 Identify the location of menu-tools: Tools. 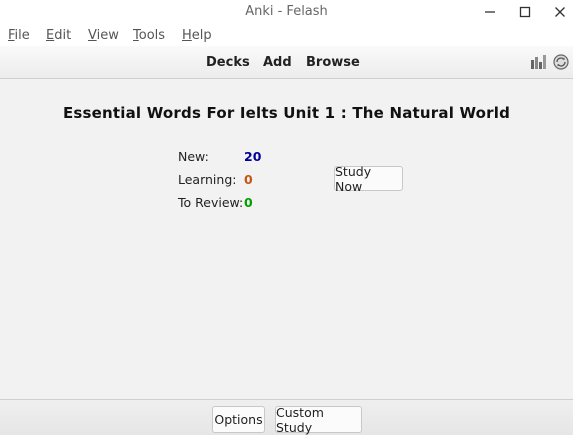
(149, 35).